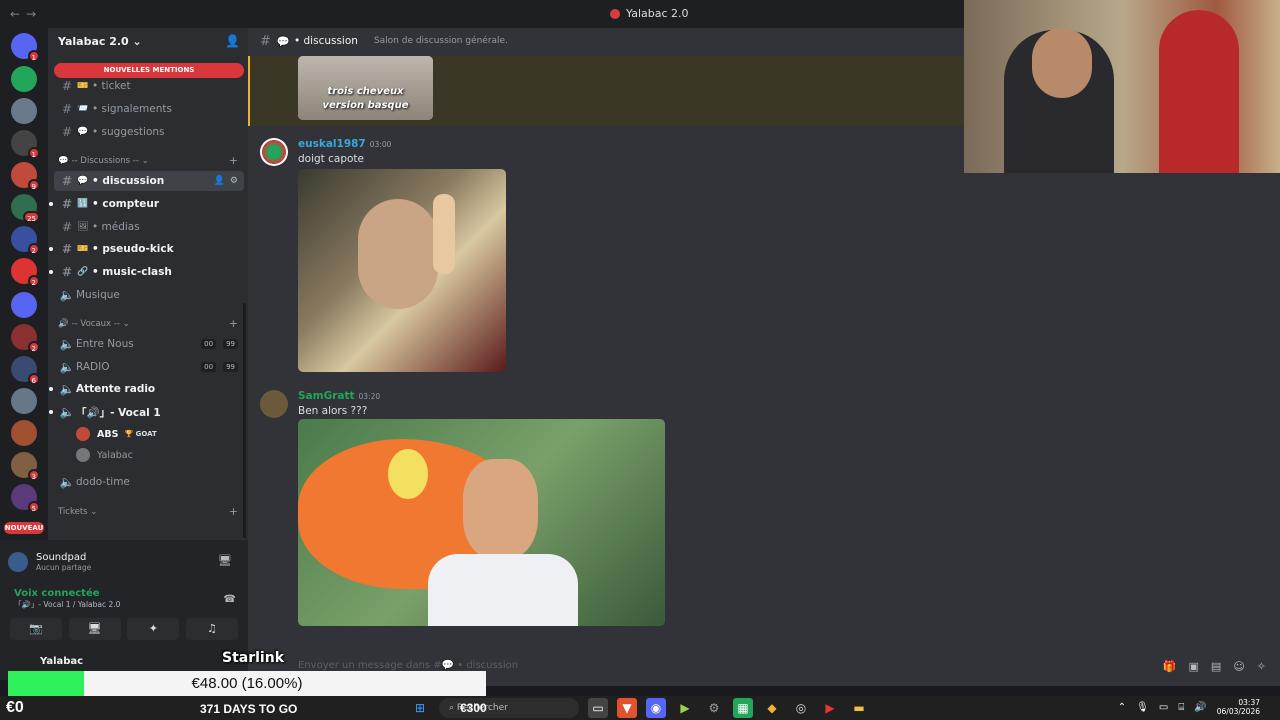  I want to click on hash-icon: #, so click(67, 86).